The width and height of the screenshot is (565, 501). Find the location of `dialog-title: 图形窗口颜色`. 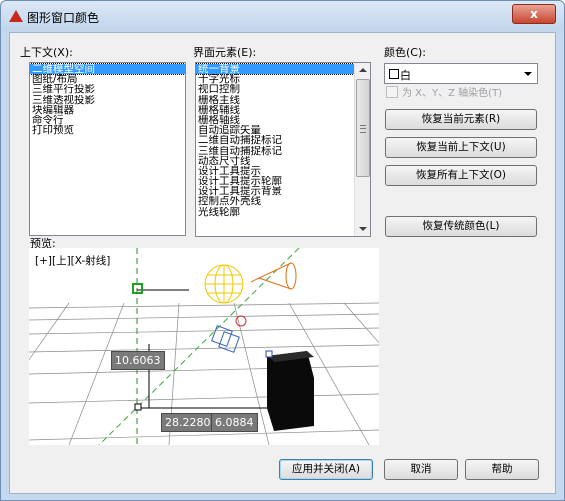

dialog-title: 图形窗口颜色 is located at coordinates (63, 18).